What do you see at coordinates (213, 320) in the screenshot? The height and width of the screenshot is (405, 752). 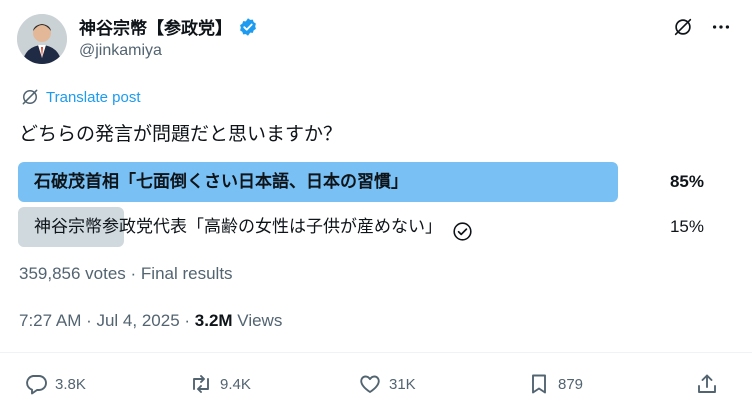 I see `views-count: 3.2M` at bounding box center [213, 320].